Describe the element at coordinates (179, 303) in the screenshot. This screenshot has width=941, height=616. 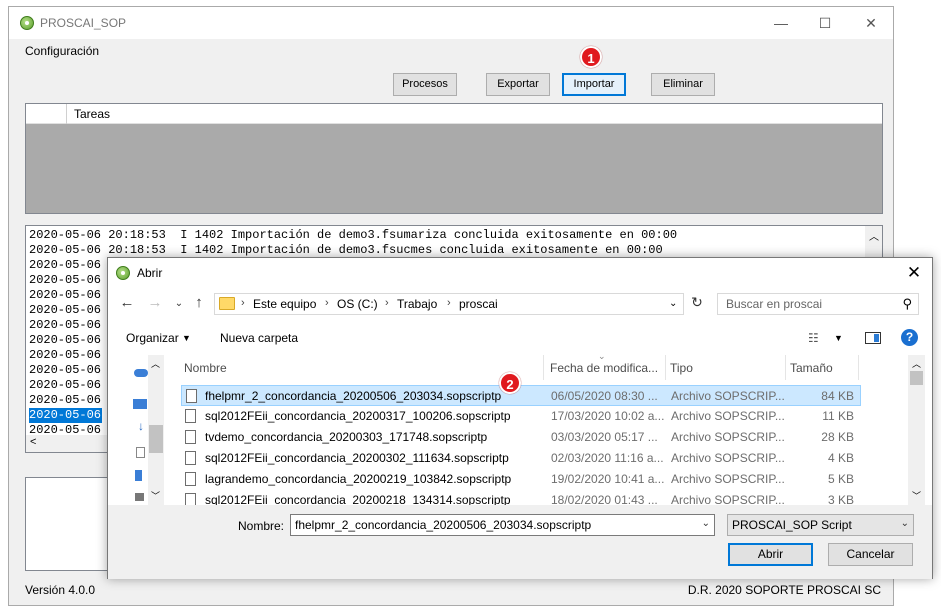
I see `recent-chevron-icon: ⌄` at that location.